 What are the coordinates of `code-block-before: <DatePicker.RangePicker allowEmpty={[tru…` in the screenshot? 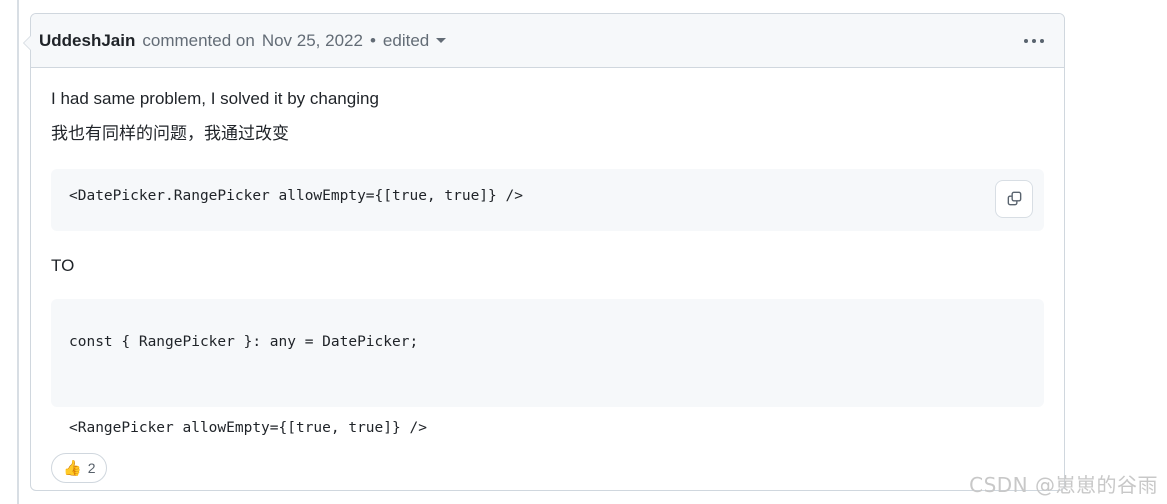 It's located at (547, 199).